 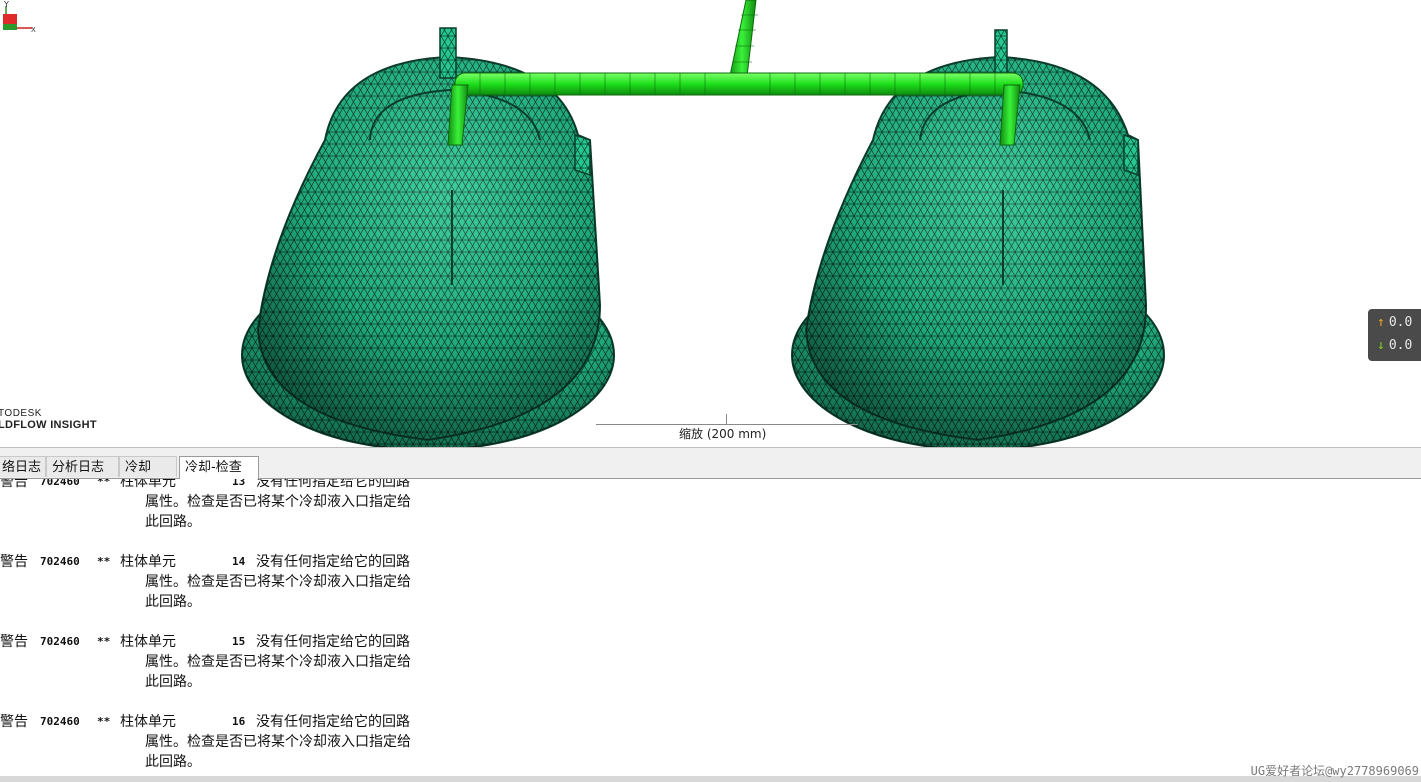 I want to click on tab-cooling: 冷却, so click(x=148, y=466).